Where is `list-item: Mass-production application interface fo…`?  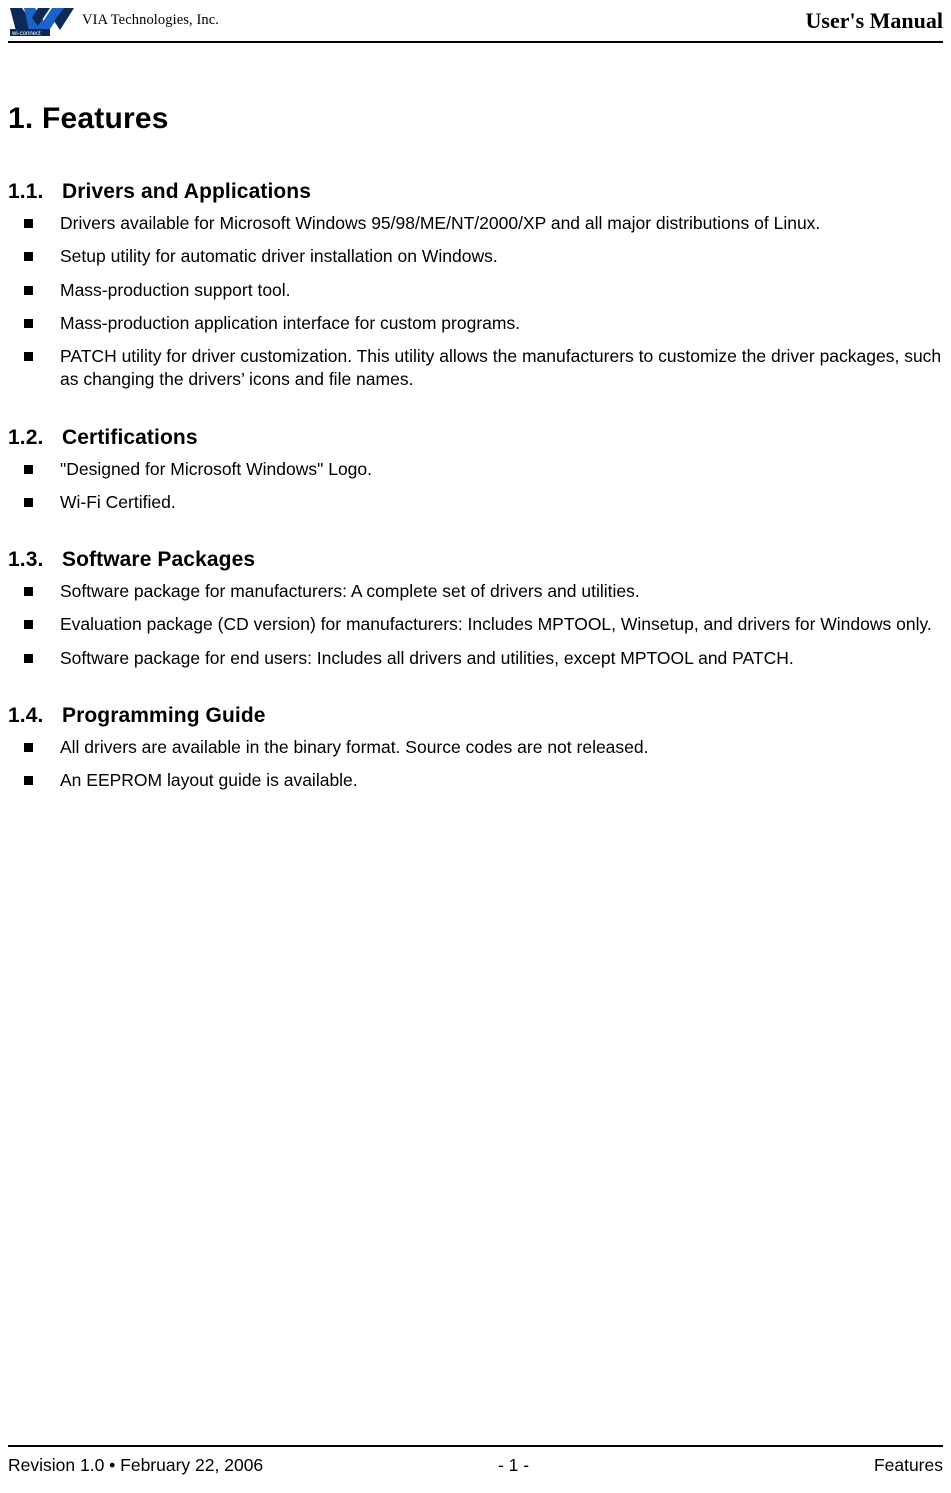 list-item: Mass-production application interface fo… is located at coordinates (475, 323).